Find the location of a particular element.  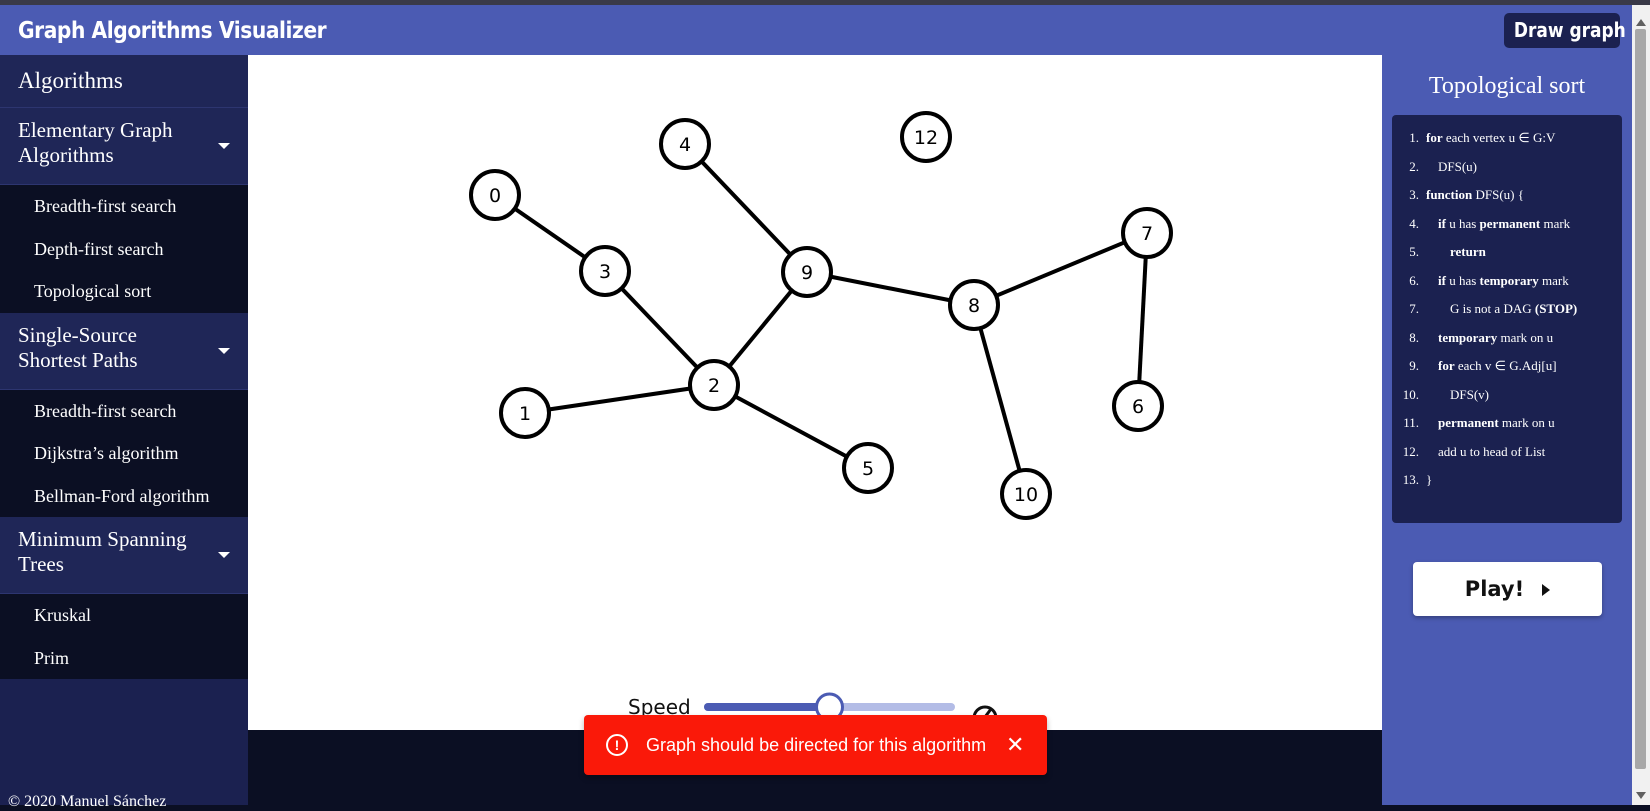

graph-node-2: 2 is located at coordinates (714, 385).